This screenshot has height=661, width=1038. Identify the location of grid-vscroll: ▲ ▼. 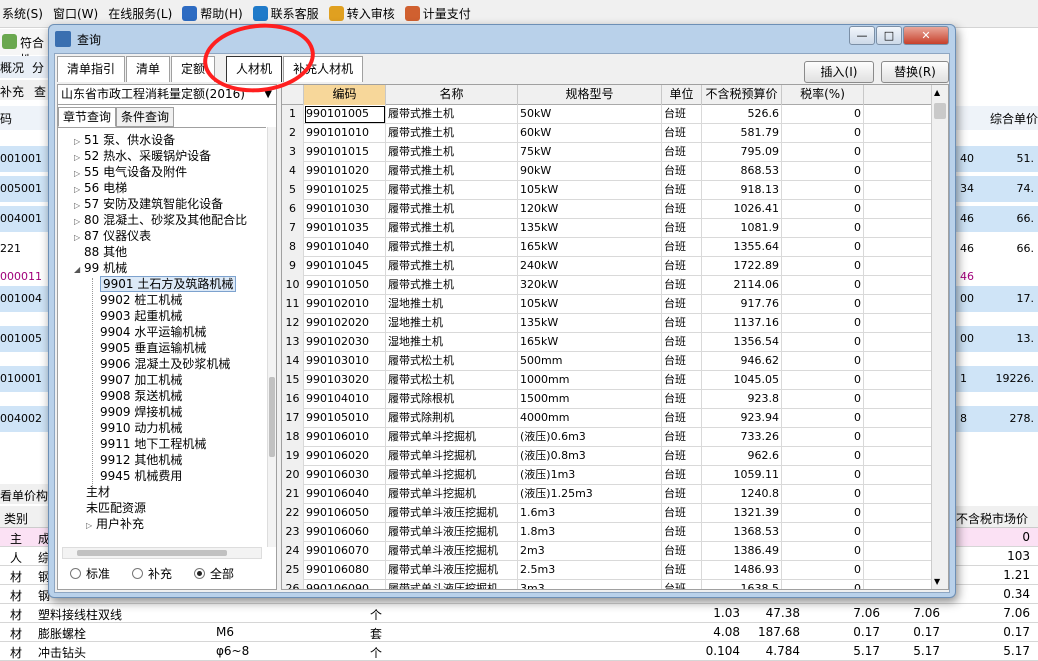
(939, 337).